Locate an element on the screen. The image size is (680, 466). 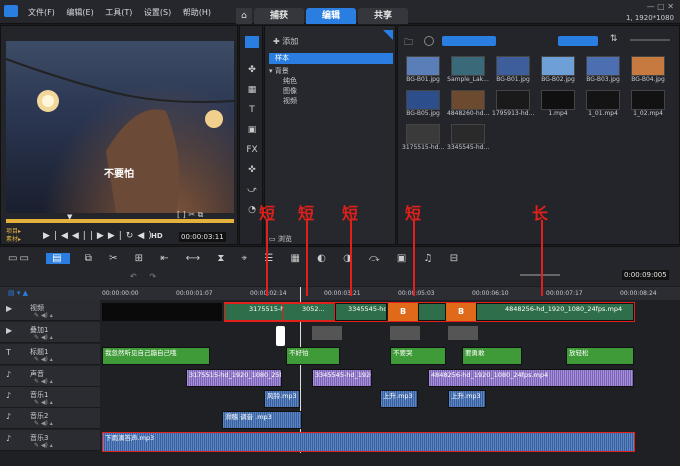
graphic-icon: ▣ is located at coordinates (252, 130).